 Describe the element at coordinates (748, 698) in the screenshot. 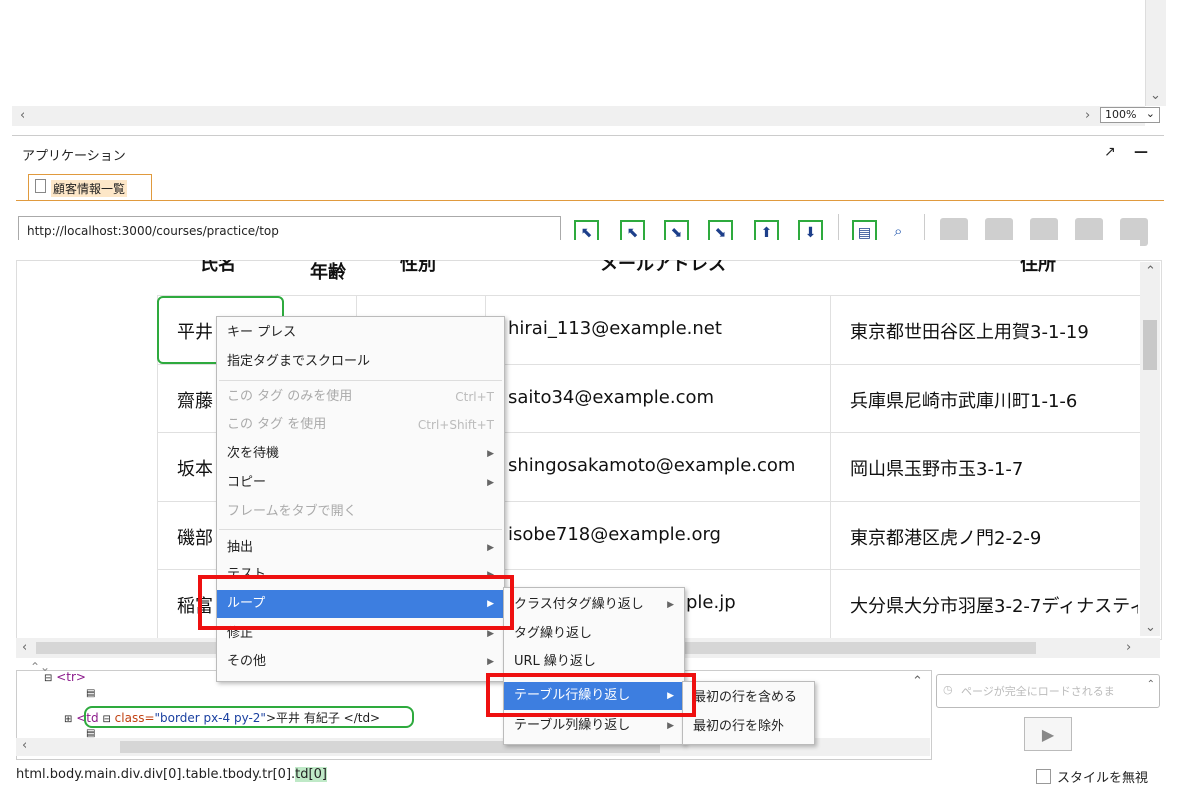

I see `menu-item-include-first-row: 最初の行を含める` at that location.